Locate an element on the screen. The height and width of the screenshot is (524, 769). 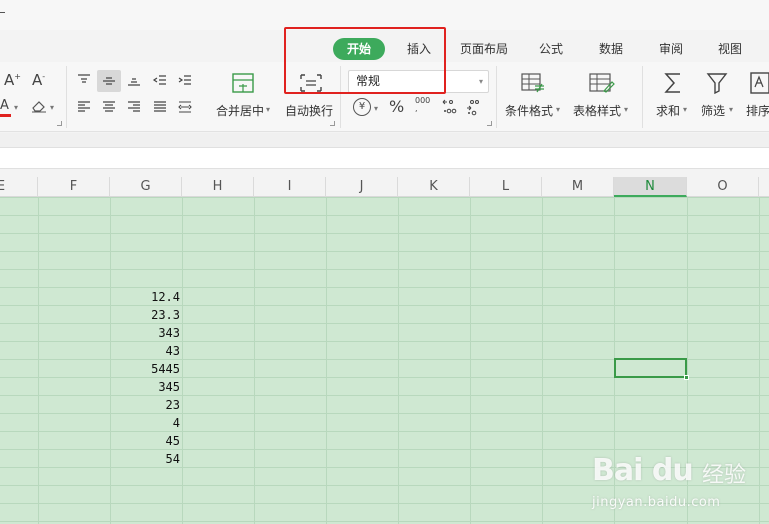
eraser-icon is located at coordinates (39, 106).